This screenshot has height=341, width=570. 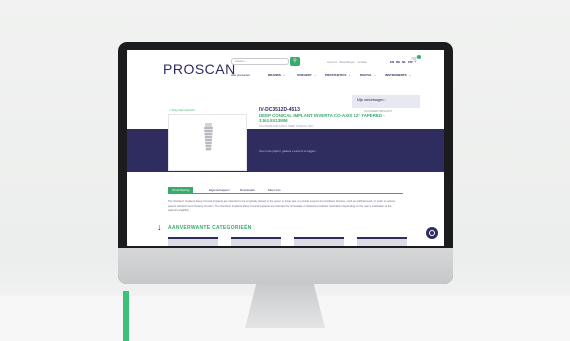 I want to click on imac-stand, so click(x=285, y=306).